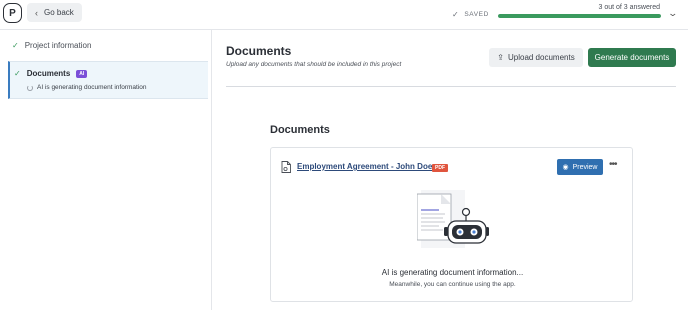  Describe the element at coordinates (500, 57) in the screenshot. I see `upload-cloud-icon: ⇪` at that location.